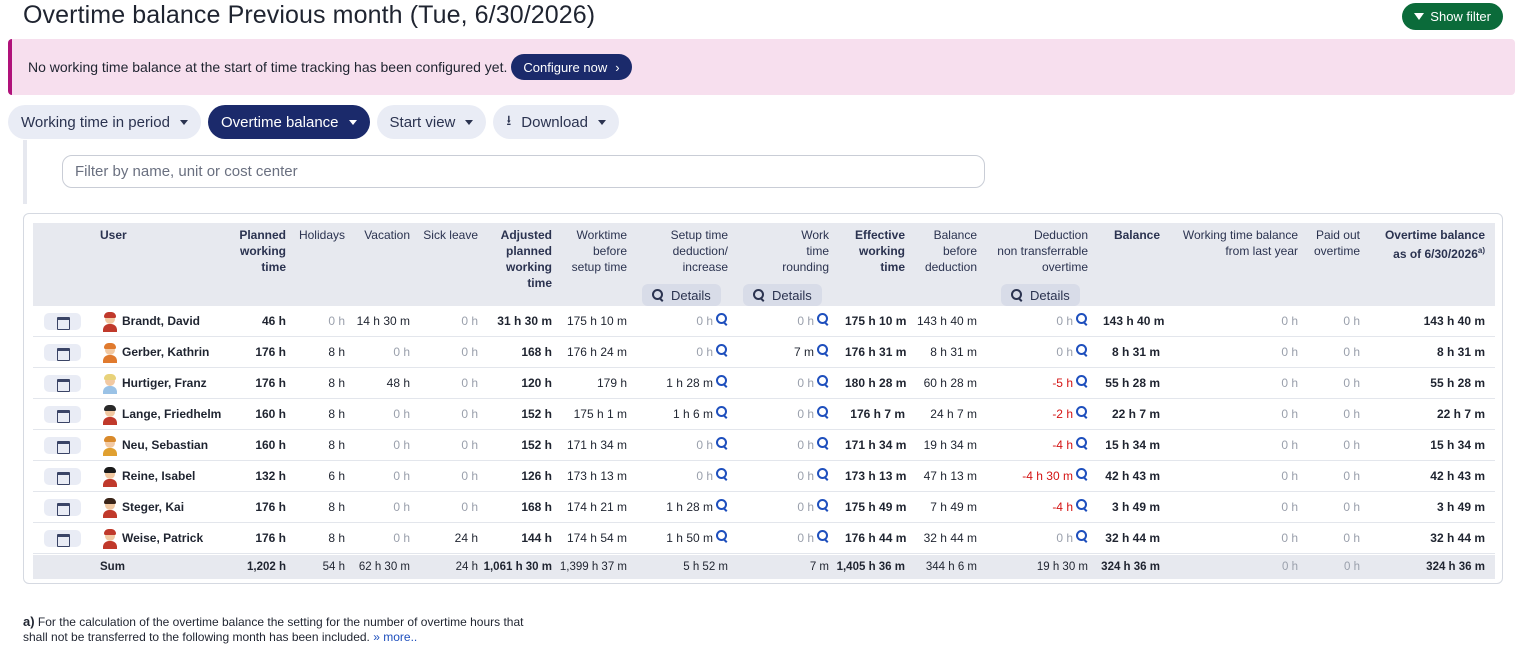  What do you see at coordinates (875, 321) in the screenshot?
I see `cell-effective: 175 h 10 m` at bounding box center [875, 321].